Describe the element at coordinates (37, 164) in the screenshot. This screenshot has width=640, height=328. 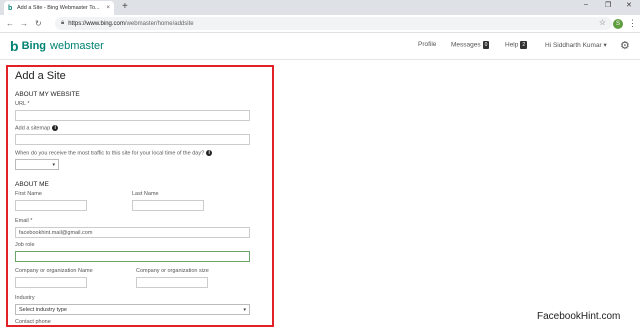
I see `traffic-time-select: ▾` at that location.